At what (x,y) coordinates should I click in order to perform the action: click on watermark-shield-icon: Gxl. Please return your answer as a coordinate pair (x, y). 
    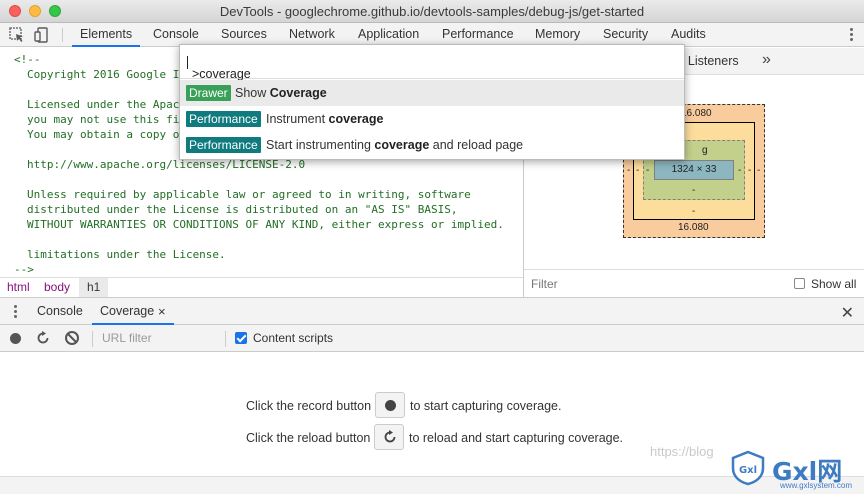
    Looking at the image, I should click on (748, 468).